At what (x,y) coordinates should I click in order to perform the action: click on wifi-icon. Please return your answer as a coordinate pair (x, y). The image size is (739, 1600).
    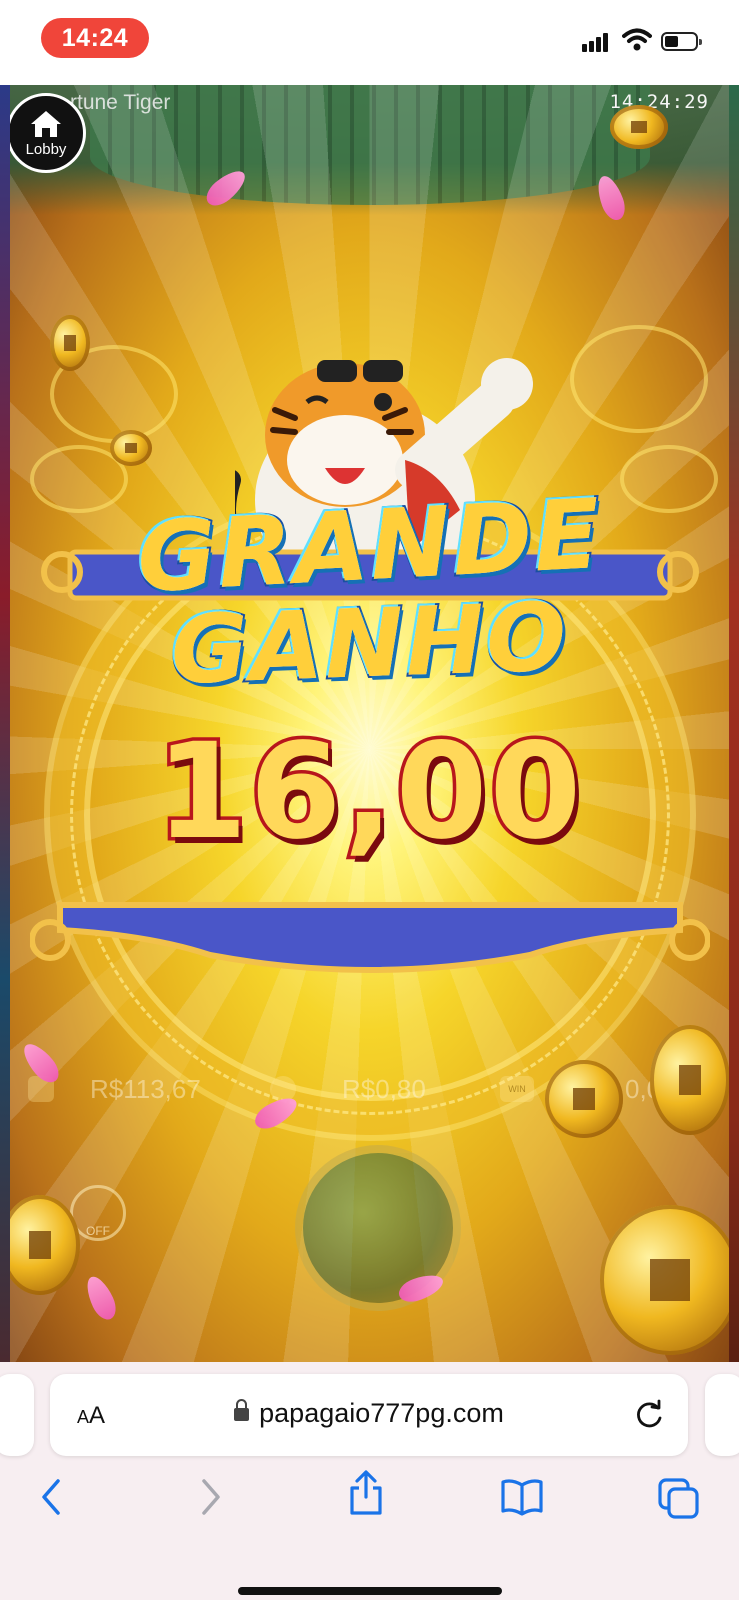
    Looking at the image, I should click on (637, 39).